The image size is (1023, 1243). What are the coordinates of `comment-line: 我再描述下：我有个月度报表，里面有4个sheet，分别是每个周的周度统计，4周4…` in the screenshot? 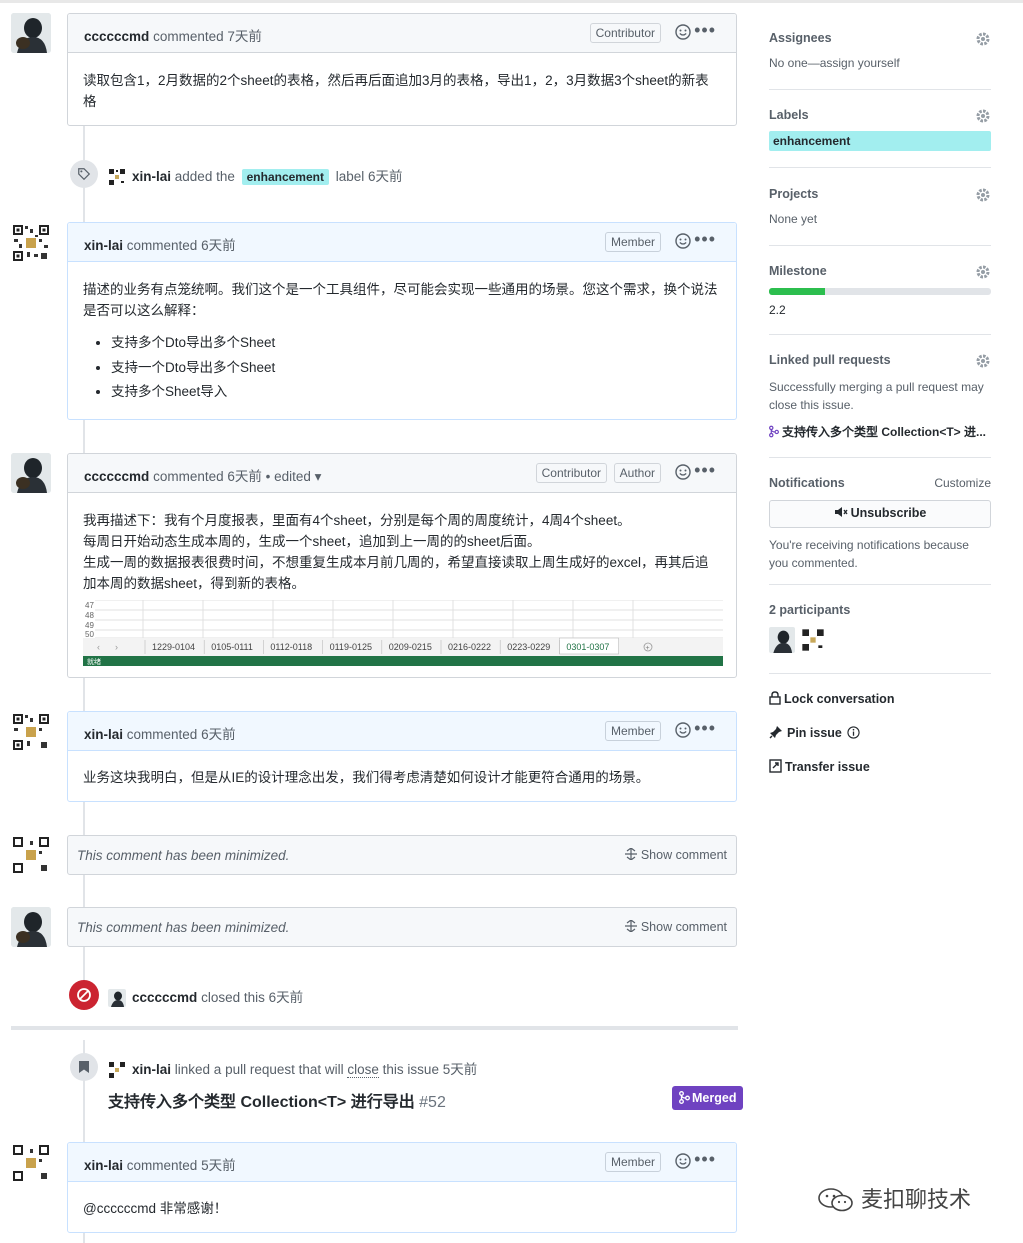 It's located at (357, 520).